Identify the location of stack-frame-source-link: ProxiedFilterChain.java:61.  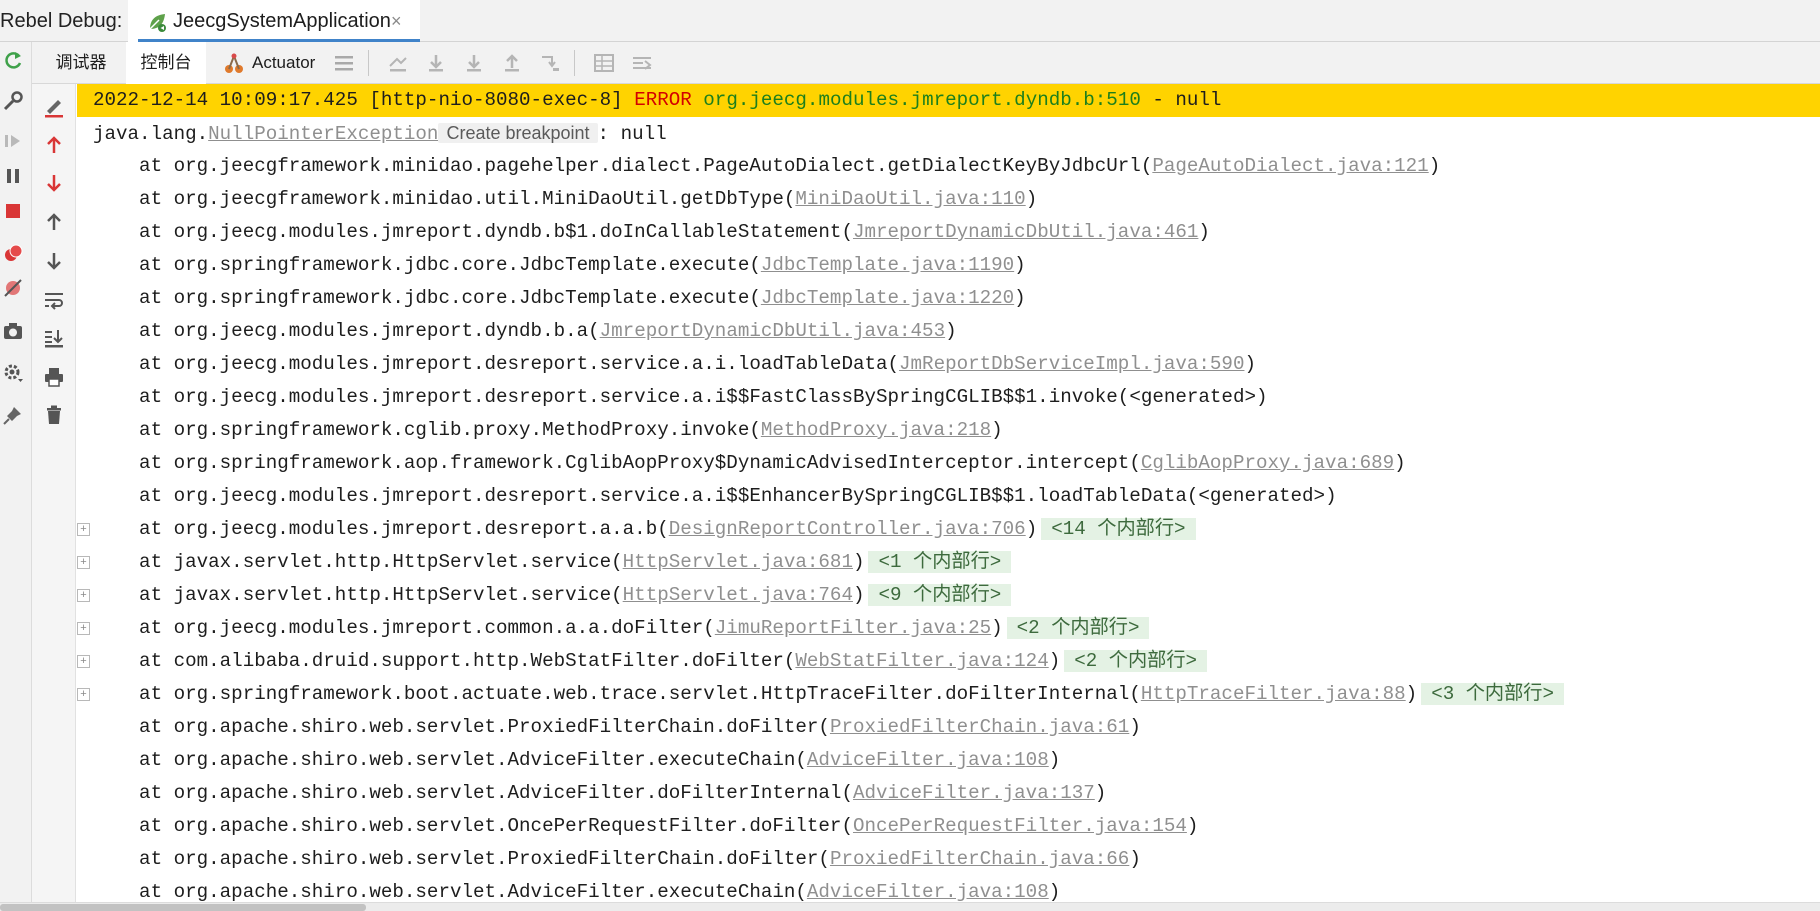
(979, 727).